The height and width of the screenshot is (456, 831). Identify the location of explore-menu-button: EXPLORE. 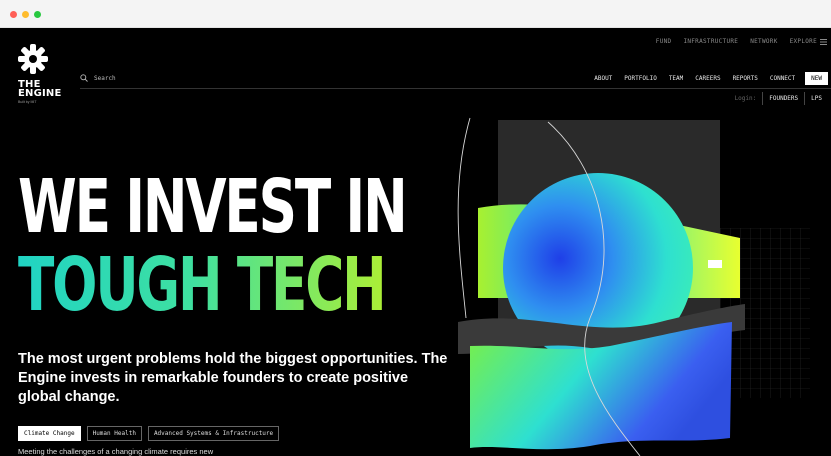
(808, 41).